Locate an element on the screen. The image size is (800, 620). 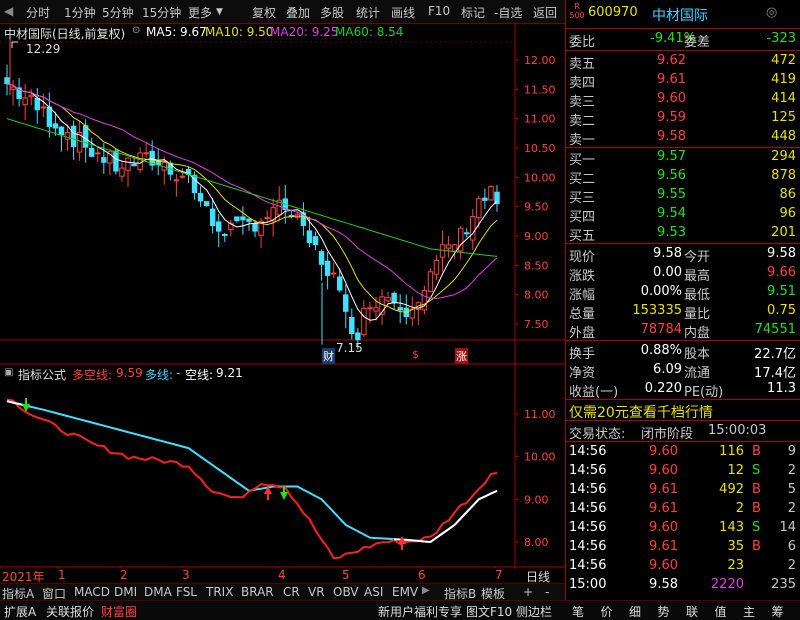
quote-row: 换手 0.88% 股本 22.7亿 is located at coordinates (683, 352).